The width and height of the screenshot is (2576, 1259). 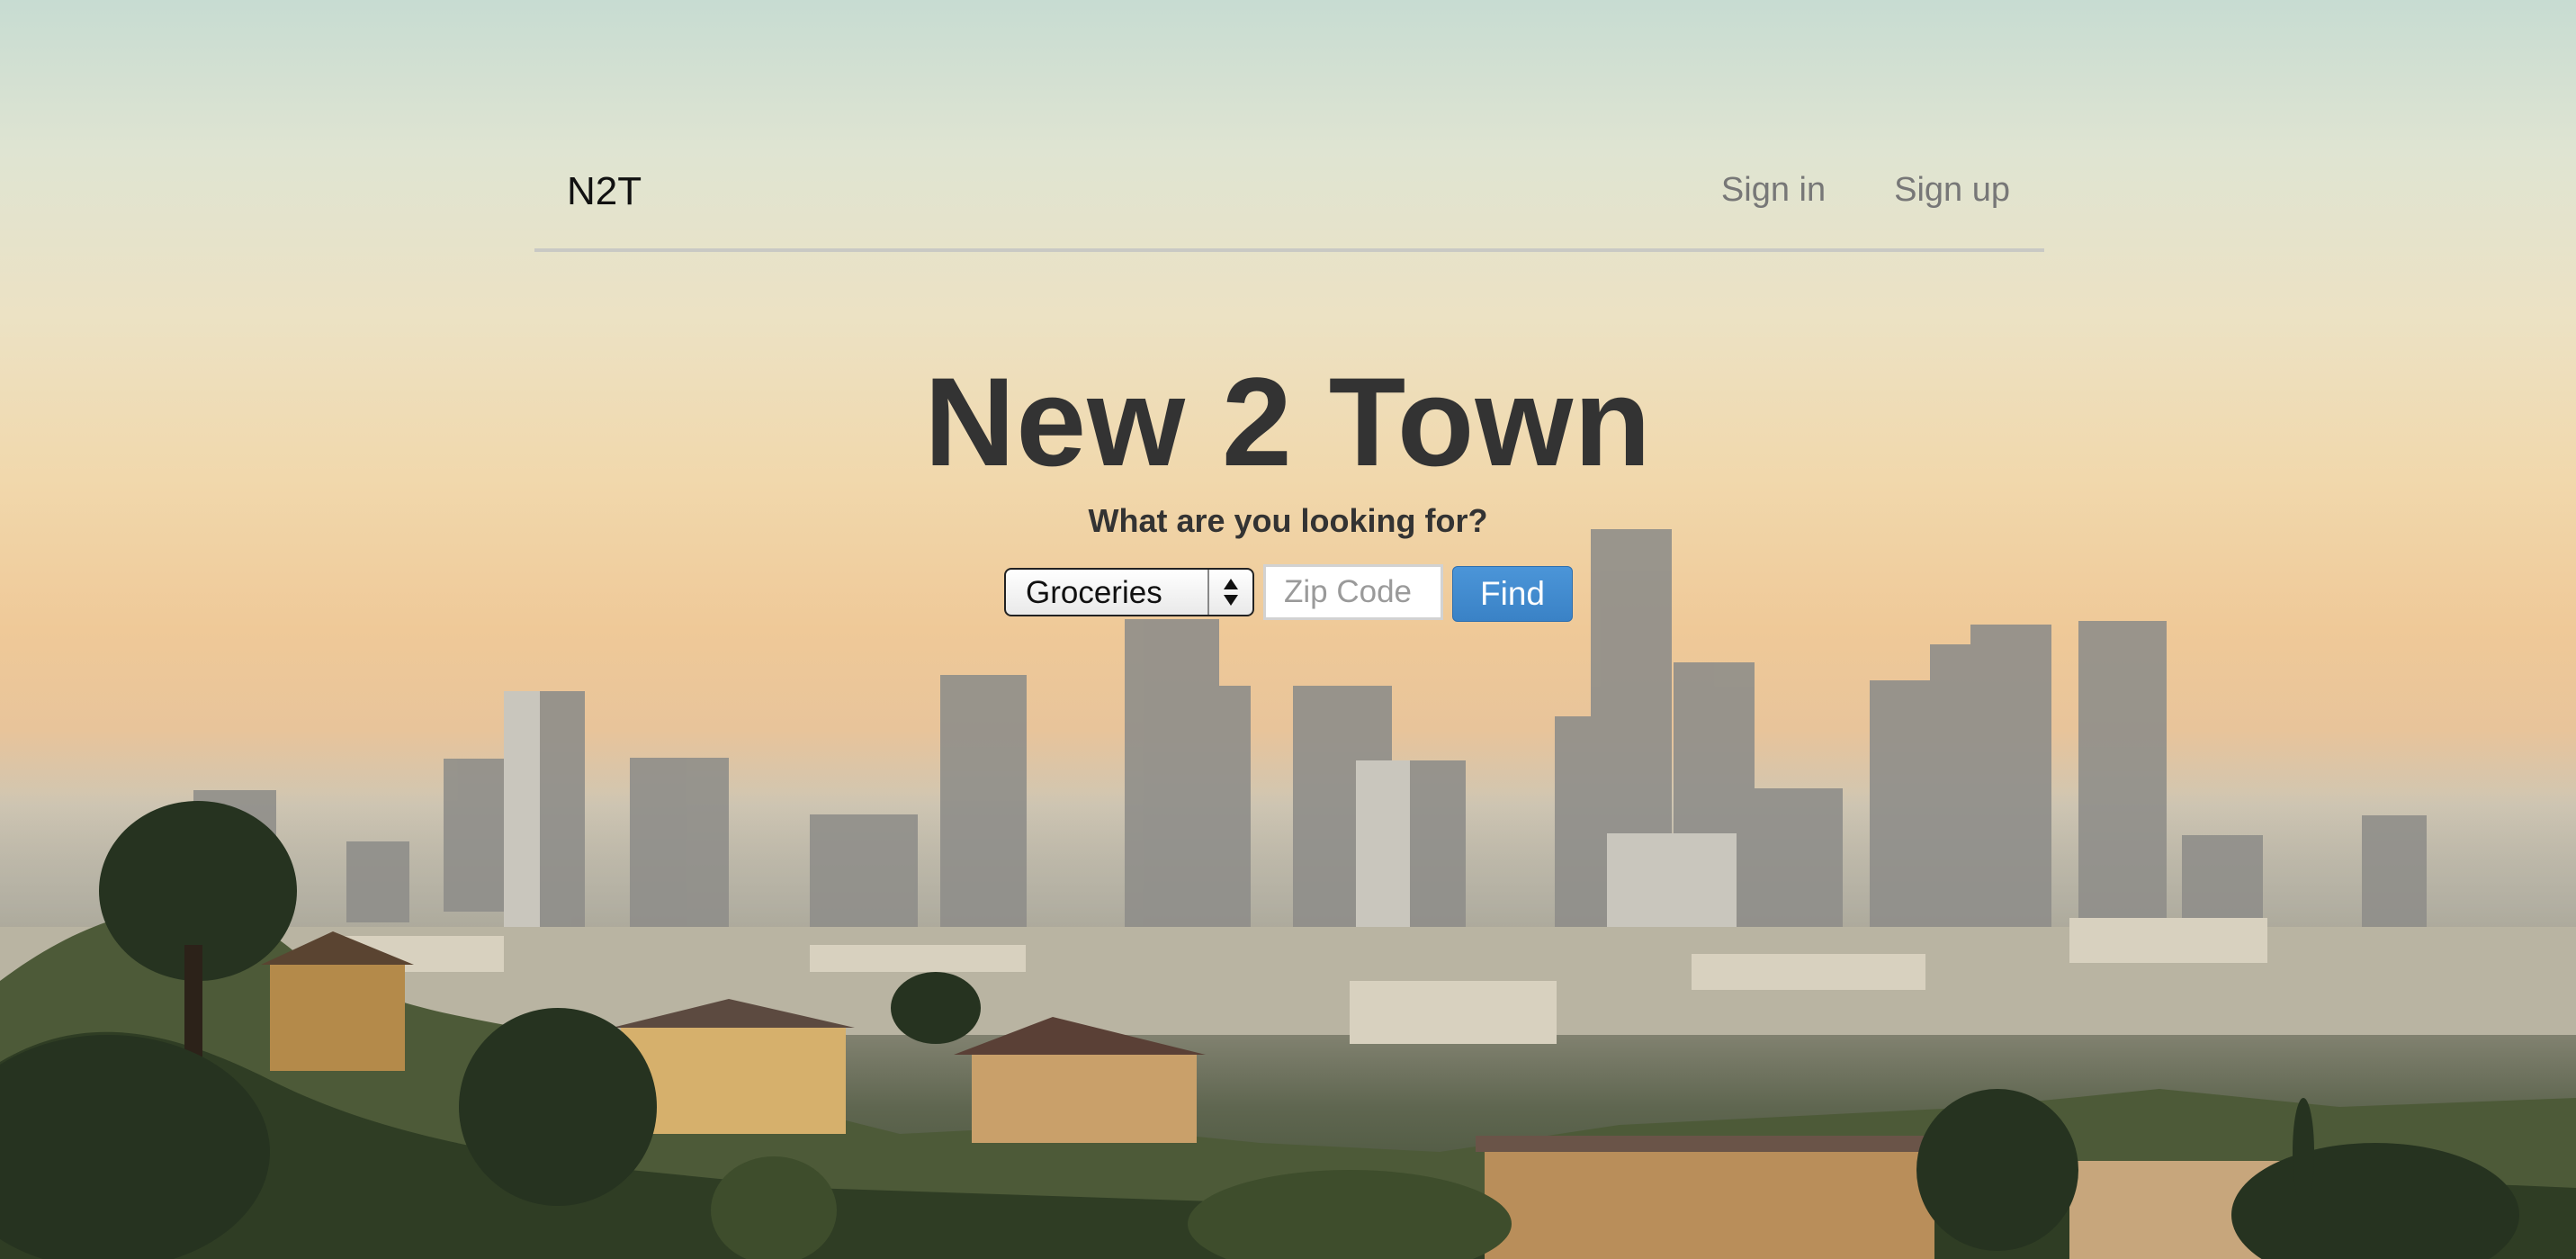 I want to click on zip-code-input, so click(x=1353, y=592).